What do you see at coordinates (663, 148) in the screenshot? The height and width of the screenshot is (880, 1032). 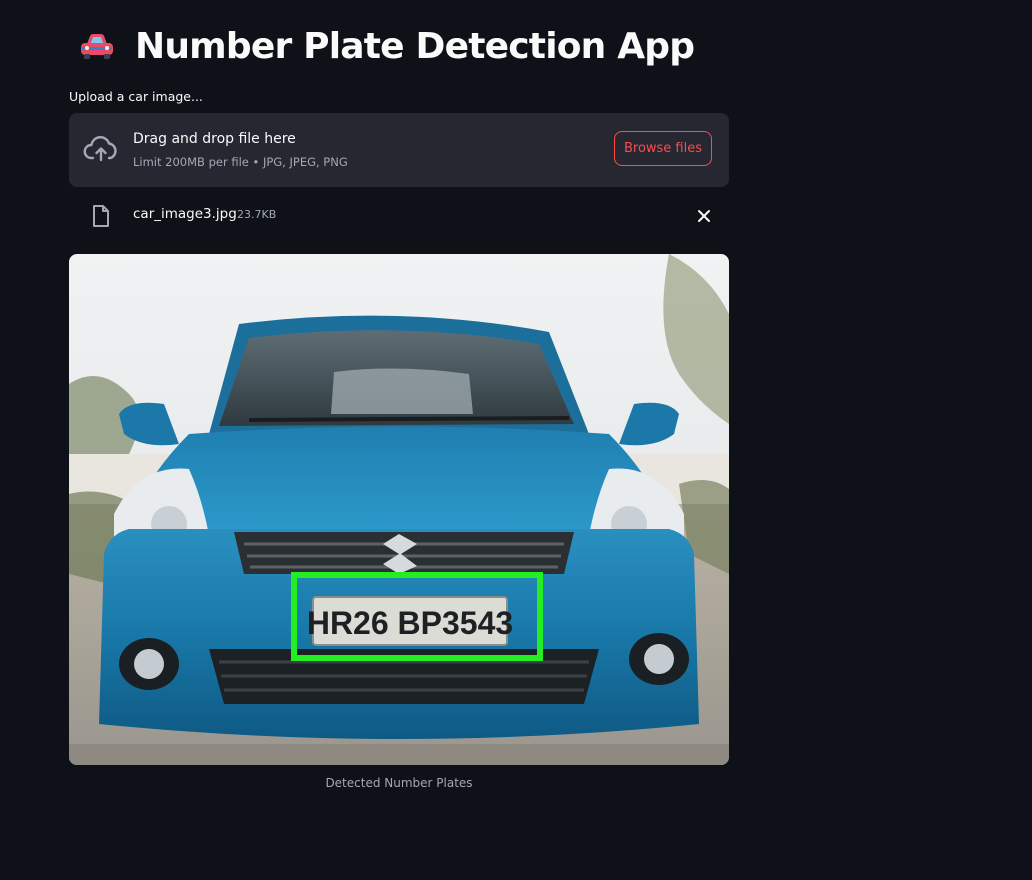 I see `browse-files-button: Browse files` at bounding box center [663, 148].